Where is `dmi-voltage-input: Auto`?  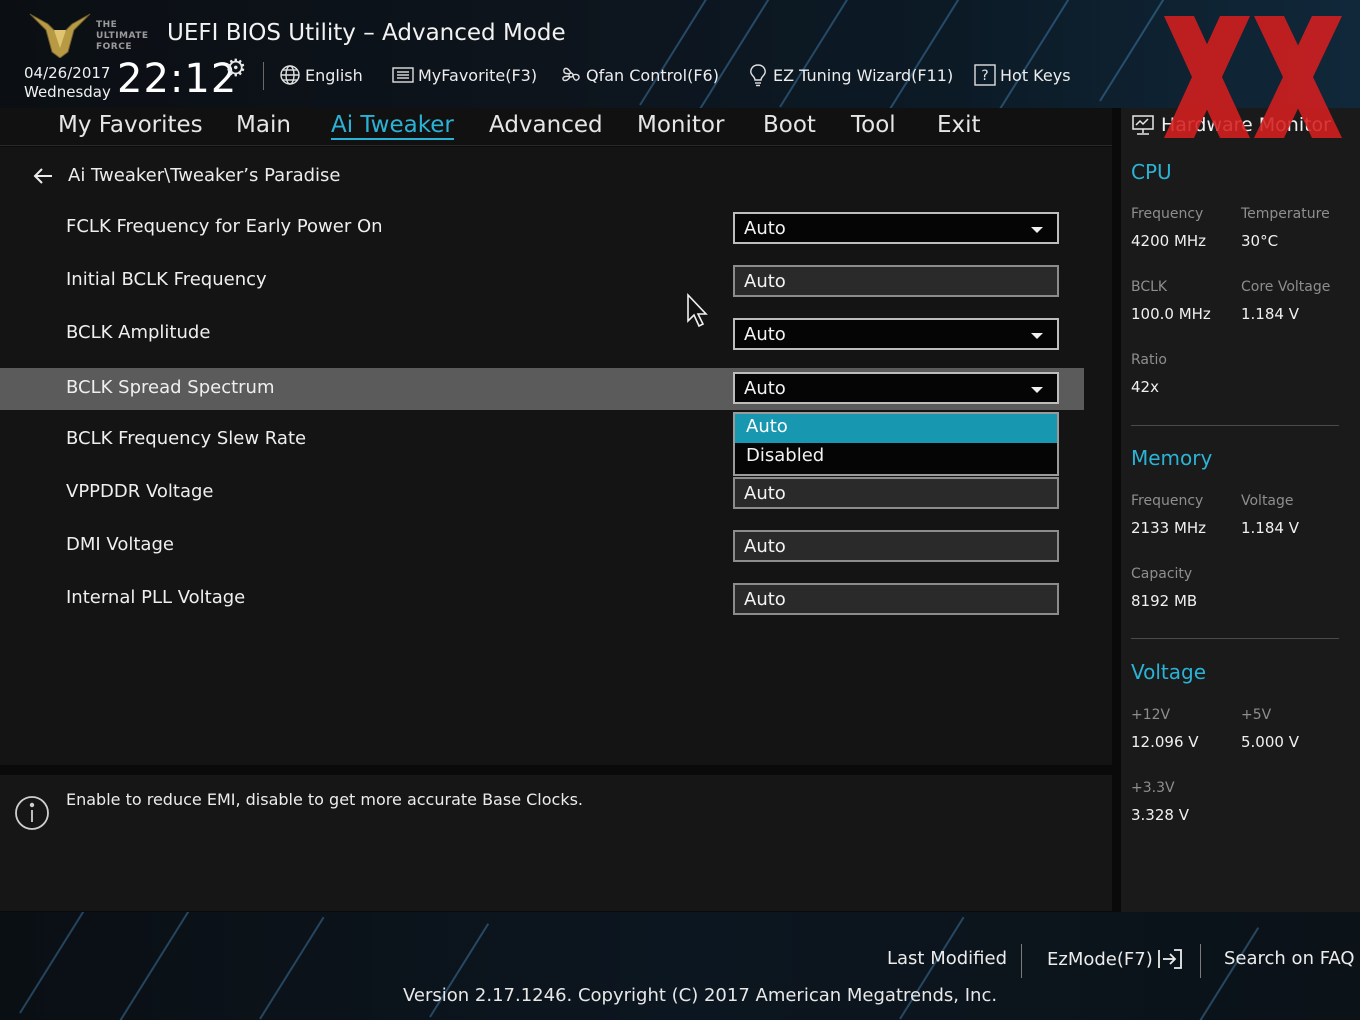
dmi-voltage-input: Auto is located at coordinates (896, 546).